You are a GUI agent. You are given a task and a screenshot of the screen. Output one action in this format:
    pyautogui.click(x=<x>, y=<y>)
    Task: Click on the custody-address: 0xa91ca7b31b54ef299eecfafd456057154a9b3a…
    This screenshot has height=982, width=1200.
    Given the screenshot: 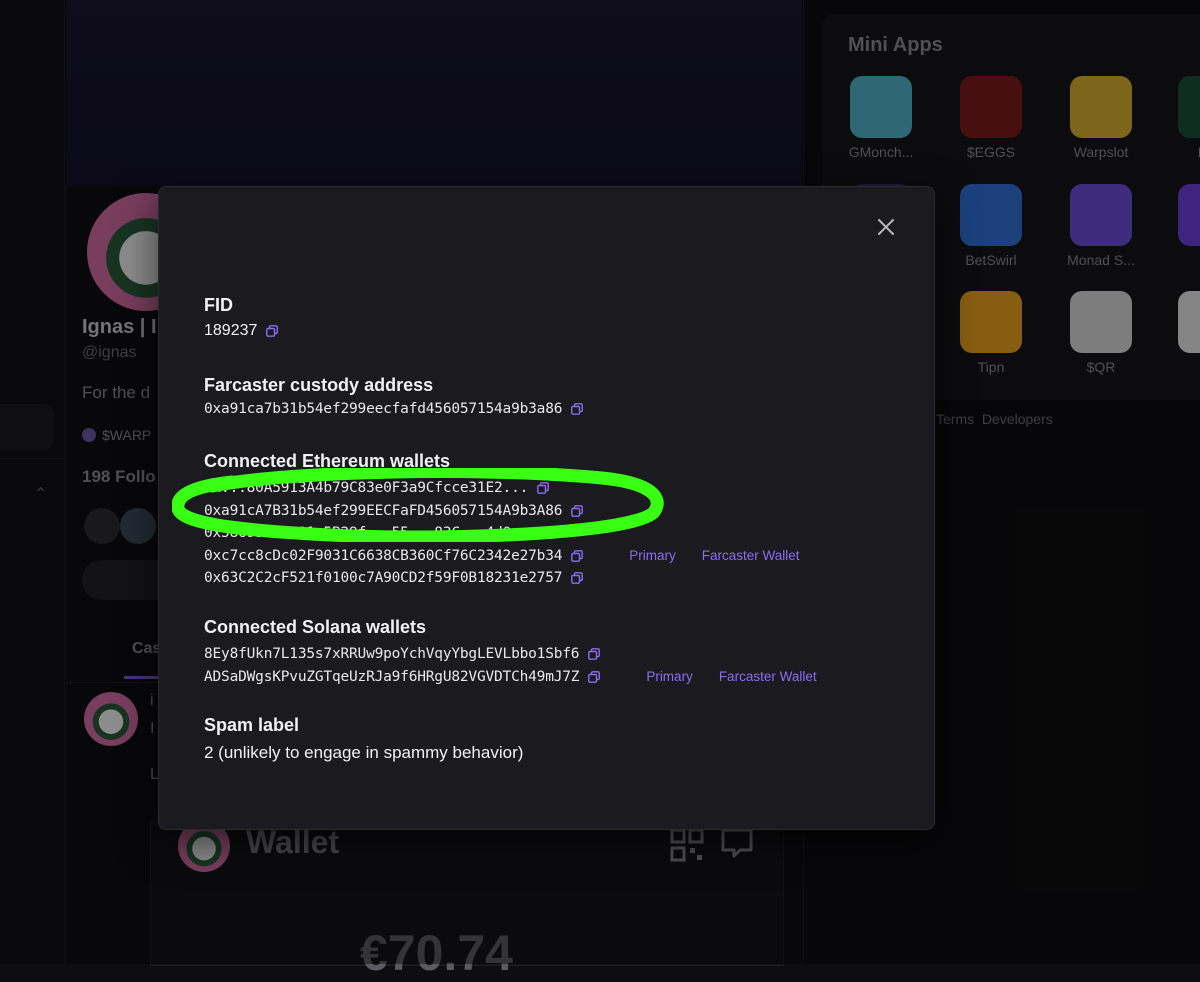 What is the action you would take?
    pyautogui.click(x=383, y=409)
    